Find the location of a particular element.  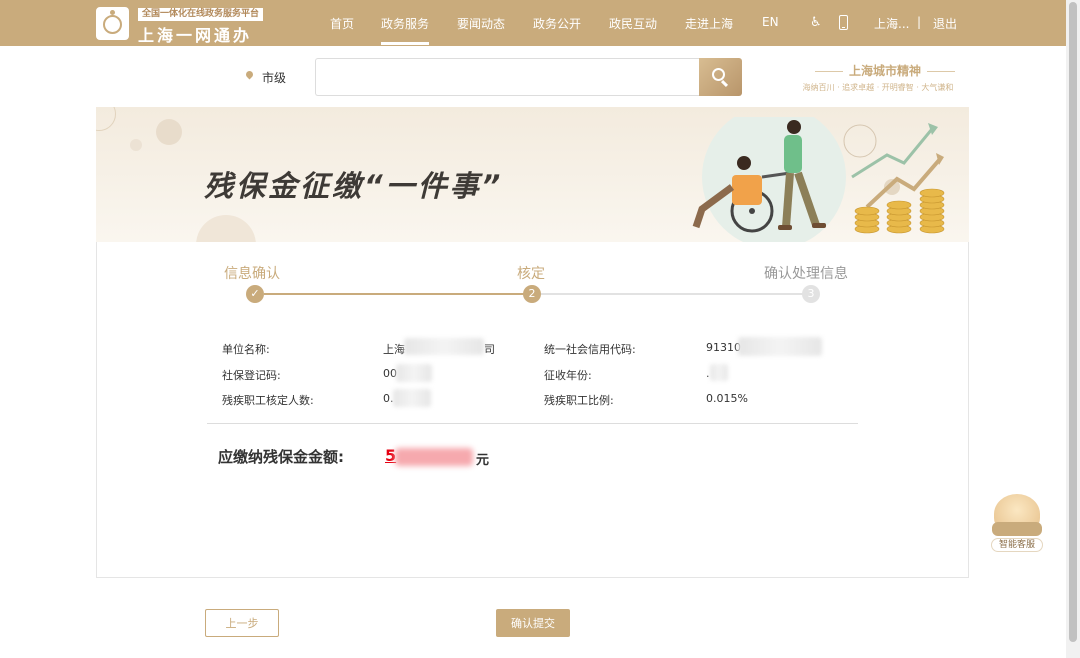

location-pin-icon is located at coordinates (249, 74).